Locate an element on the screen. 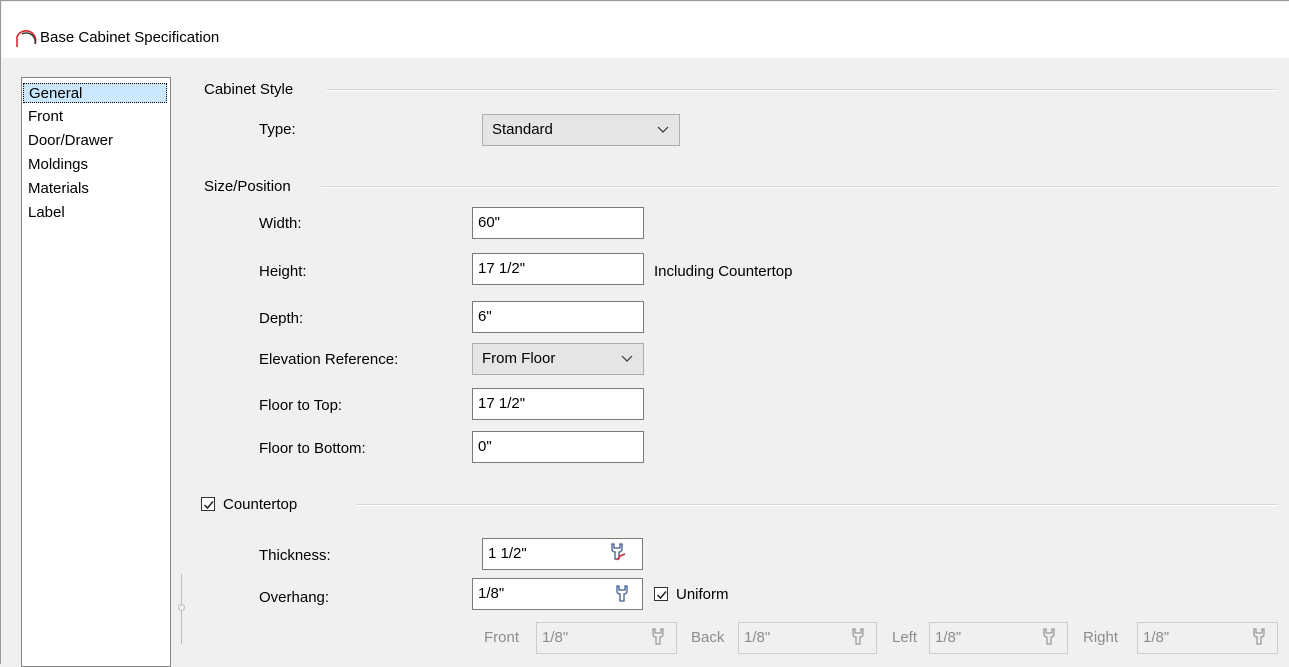  overhang-label: Overhang: is located at coordinates (294, 597).